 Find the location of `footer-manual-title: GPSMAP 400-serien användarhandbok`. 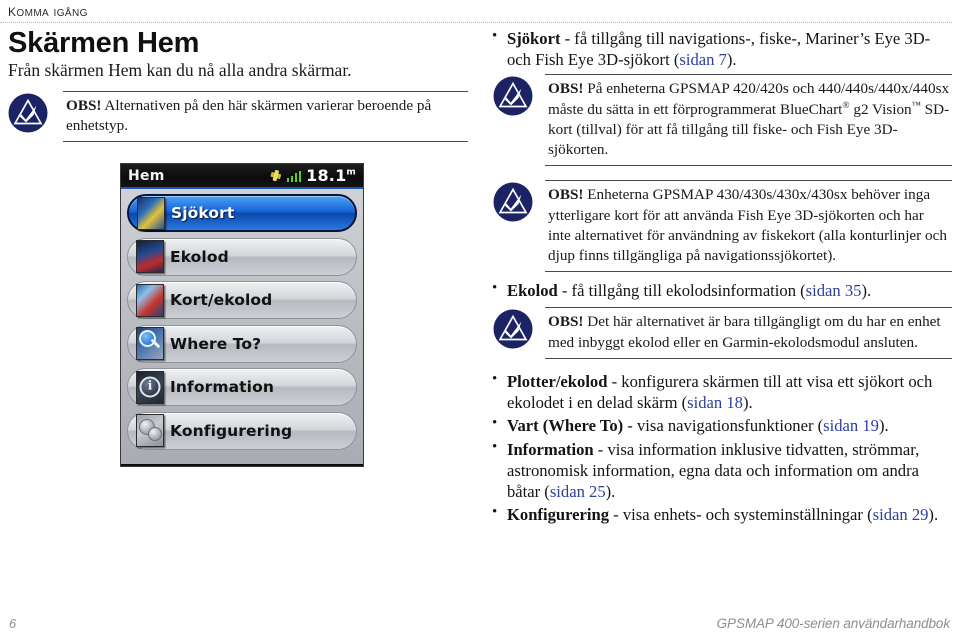

footer-manual-title: GPSMAP 400-serien användarhandbok is located at coordinates (833, 623).